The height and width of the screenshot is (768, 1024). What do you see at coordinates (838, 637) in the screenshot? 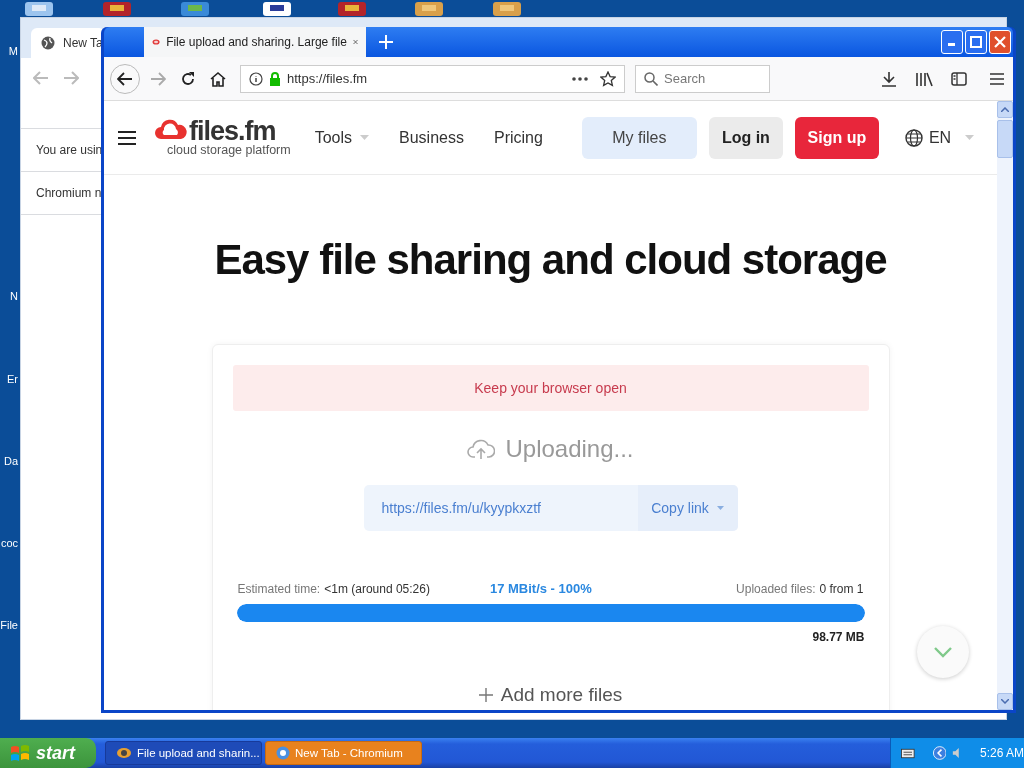
I see `file-size: 98.77 MB` at bounding box center [838, 637].